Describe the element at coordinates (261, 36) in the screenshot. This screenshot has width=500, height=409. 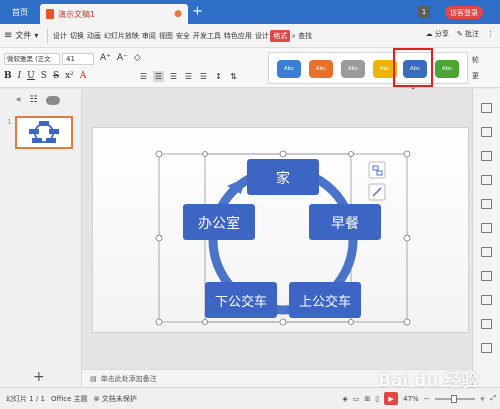
I see `menu-item-smartart-design: 设计` at that location.